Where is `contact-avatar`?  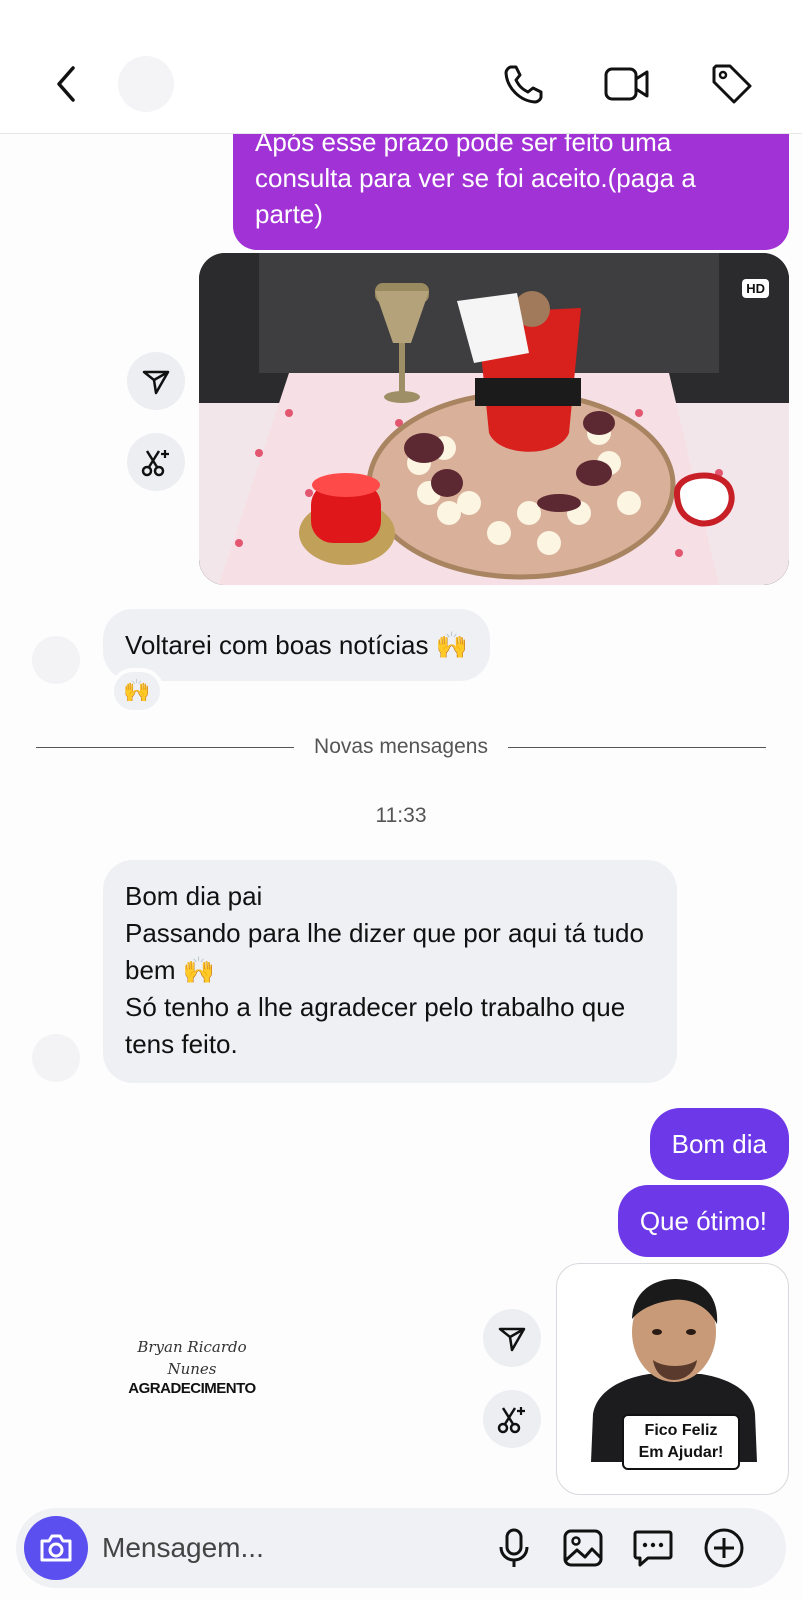 contact-avatar is located at coordinates (146, 84).